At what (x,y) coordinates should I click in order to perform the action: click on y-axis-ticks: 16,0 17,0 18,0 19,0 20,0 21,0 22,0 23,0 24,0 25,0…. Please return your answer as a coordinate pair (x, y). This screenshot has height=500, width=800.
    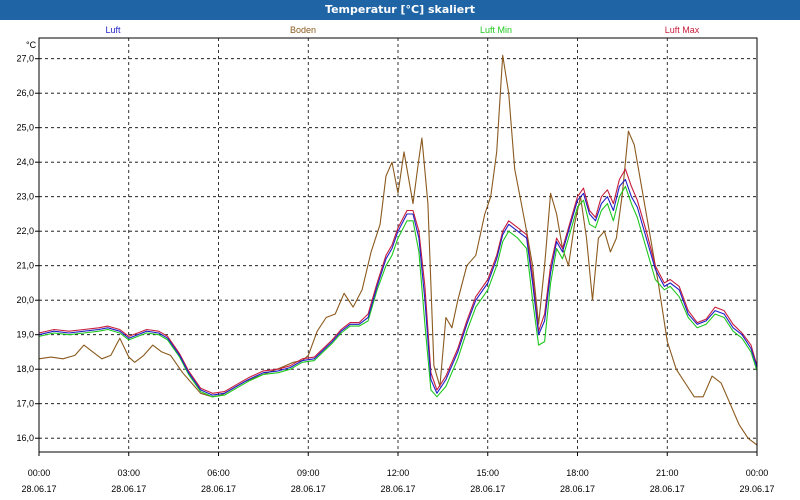
    Looking at the image, I should click on (27, 248).